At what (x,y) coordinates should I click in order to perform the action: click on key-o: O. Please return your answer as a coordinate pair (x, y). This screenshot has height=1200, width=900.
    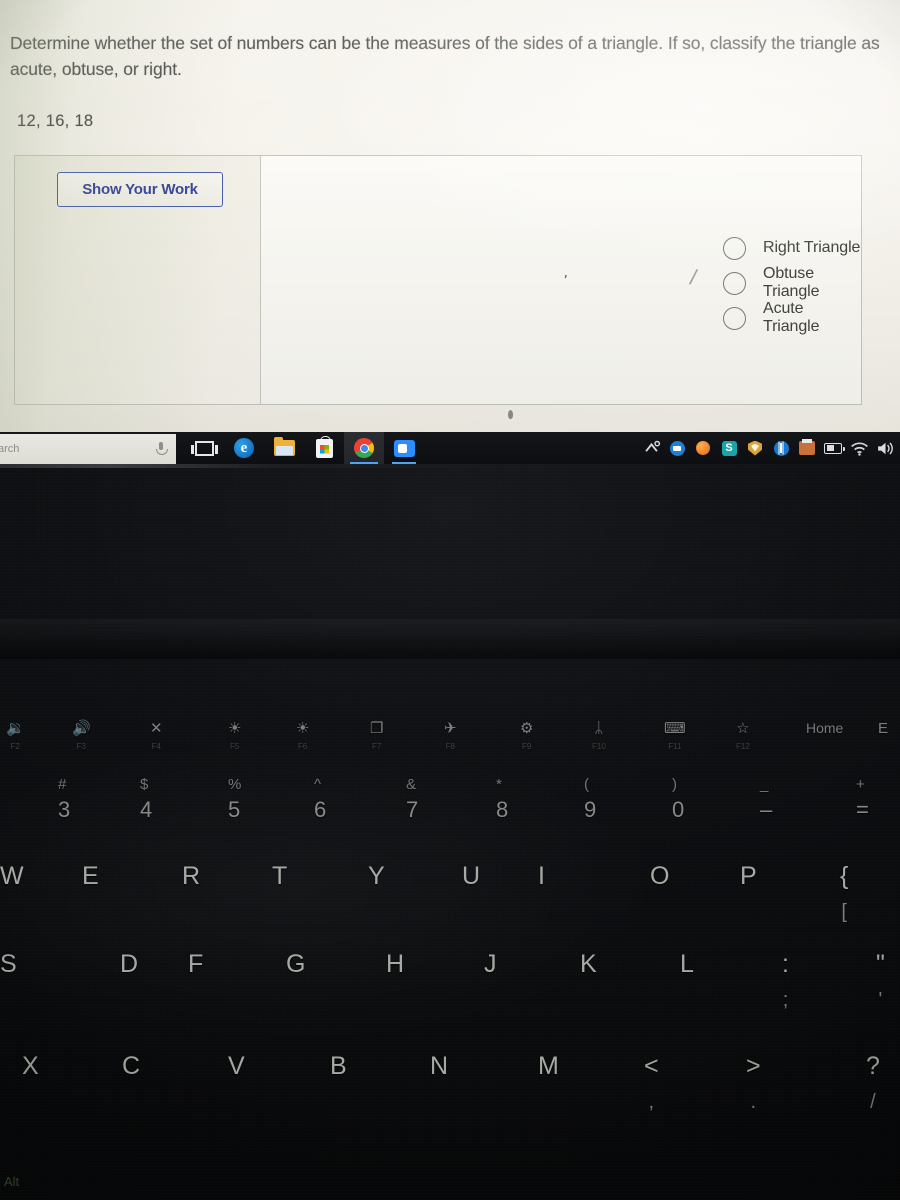
    Looking at the image, I should click on (659, 876).